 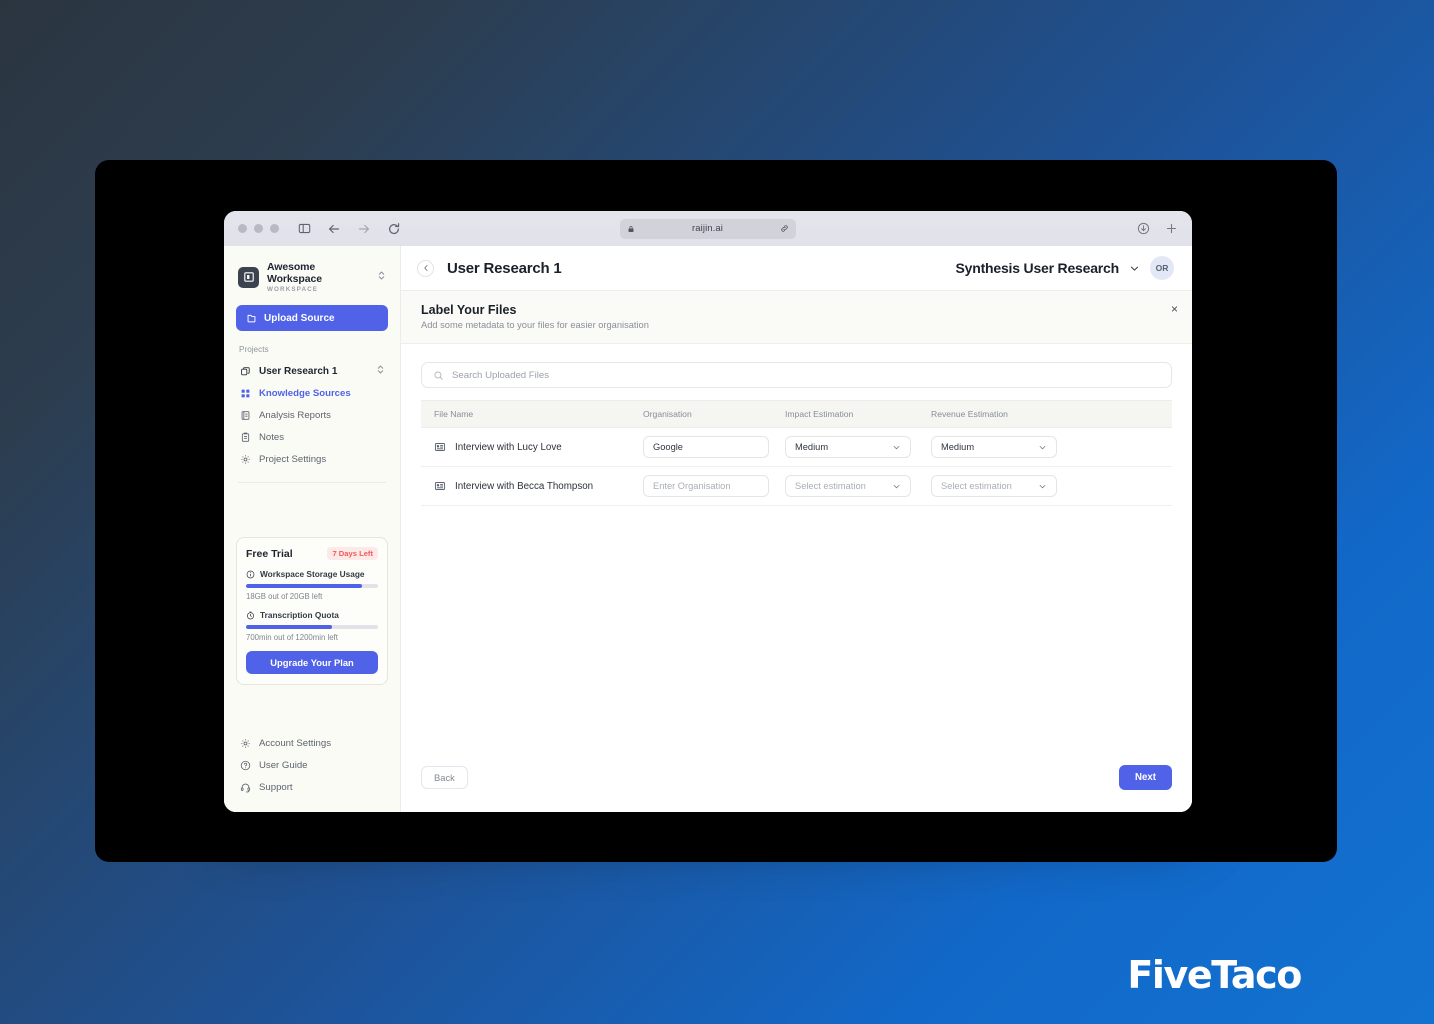 I want to click on upload-source-icon, so click(x=251, y=318).